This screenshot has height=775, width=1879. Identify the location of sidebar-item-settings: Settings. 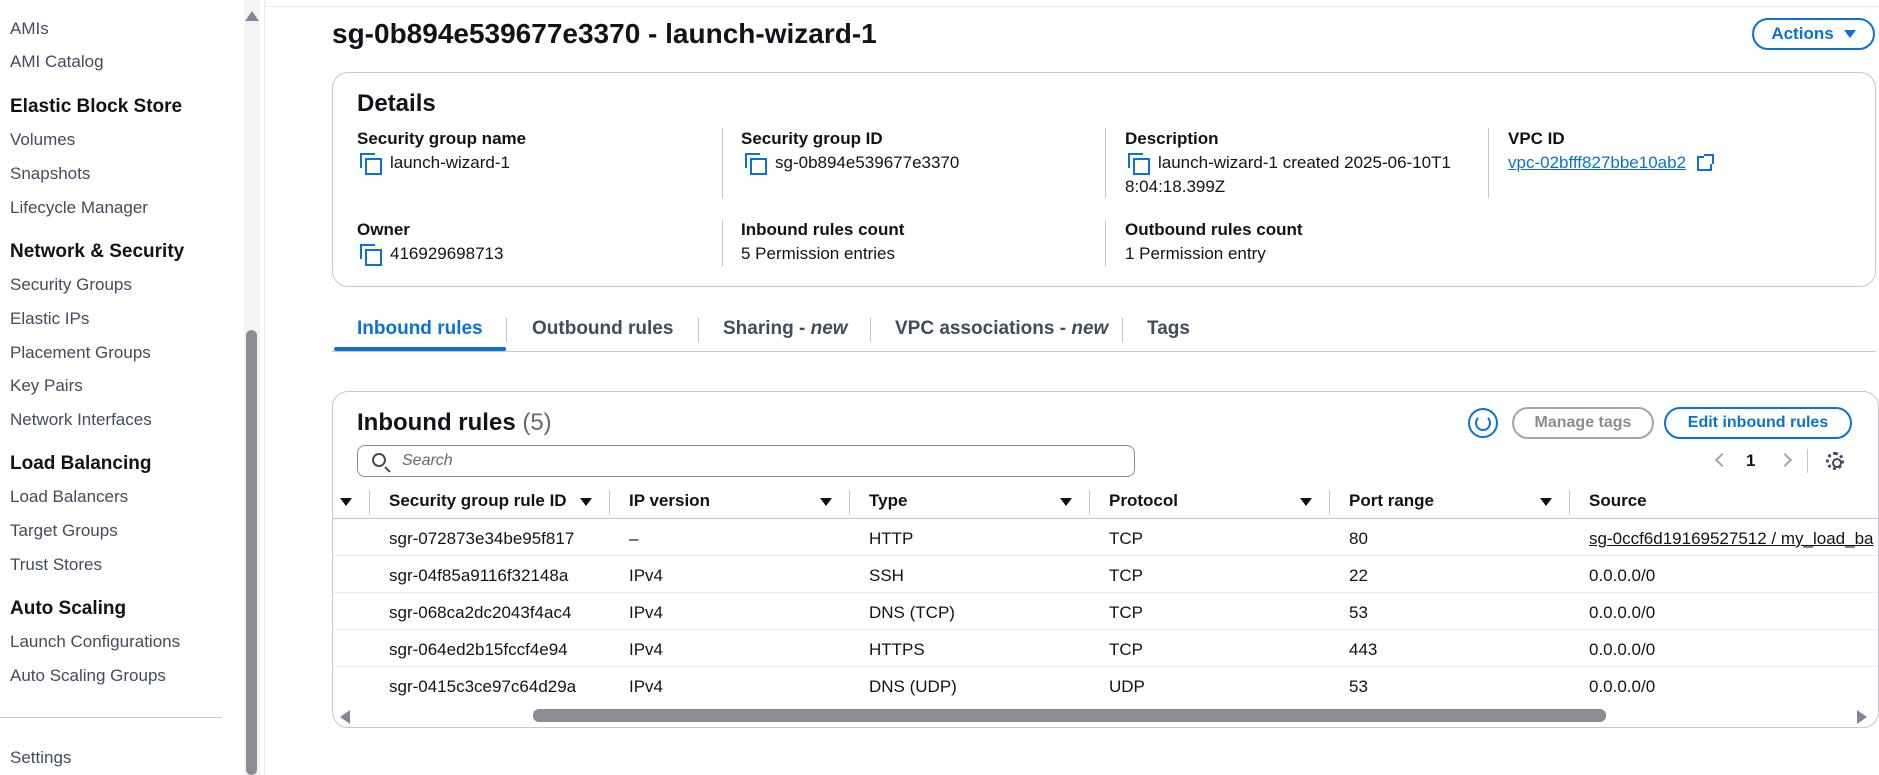
(40, 758).